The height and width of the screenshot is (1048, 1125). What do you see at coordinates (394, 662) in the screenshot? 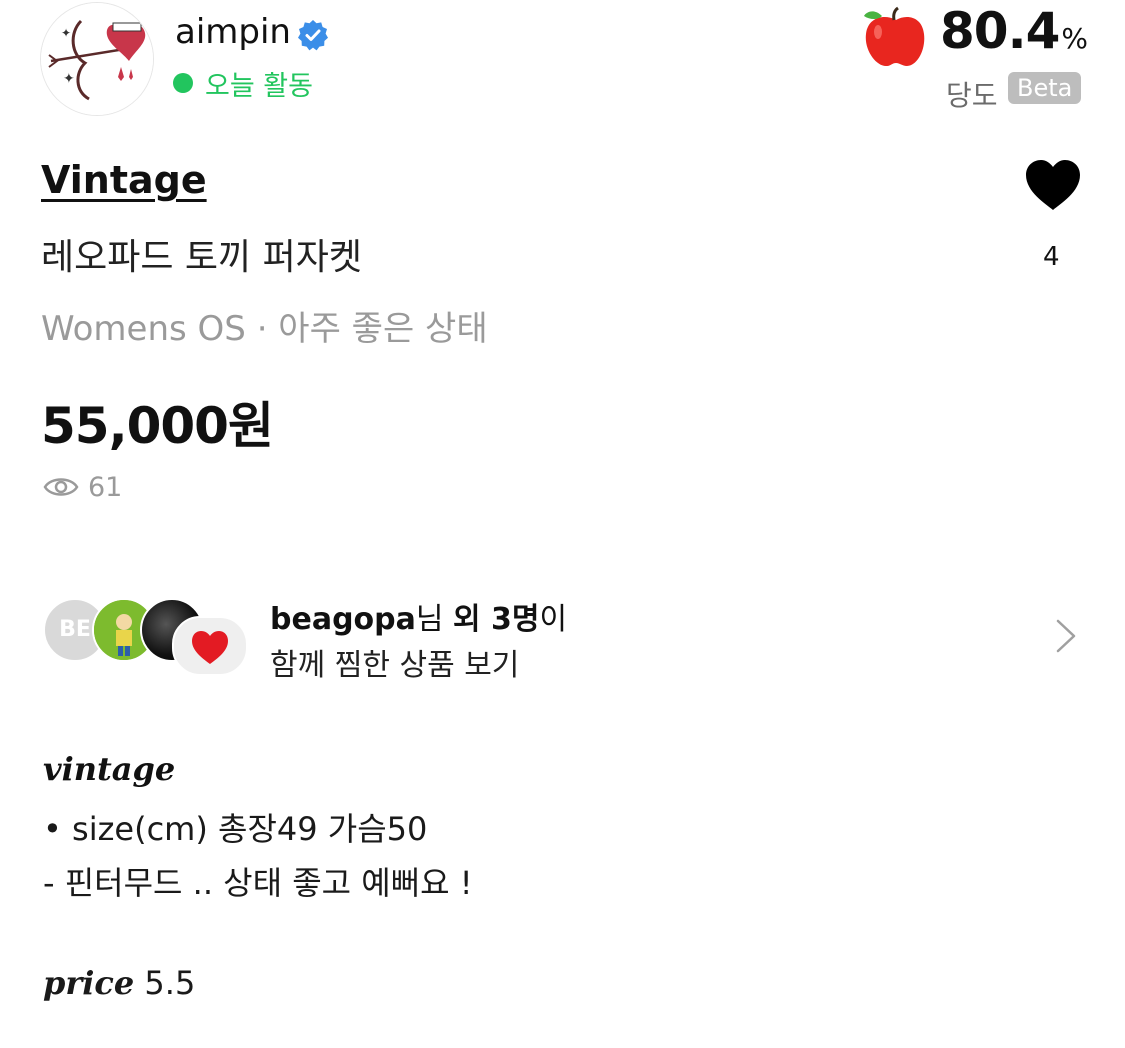
I see `liked-together-cta: 함께 찜한 상품 보기` at bounding box center [394, 662].